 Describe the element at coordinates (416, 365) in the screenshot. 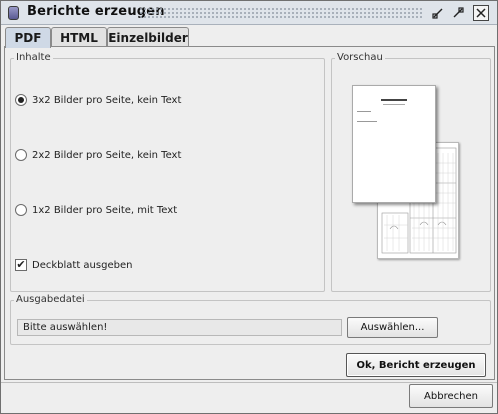

I see `create-report-button: Ok, Bericht erzeugen` at that location.